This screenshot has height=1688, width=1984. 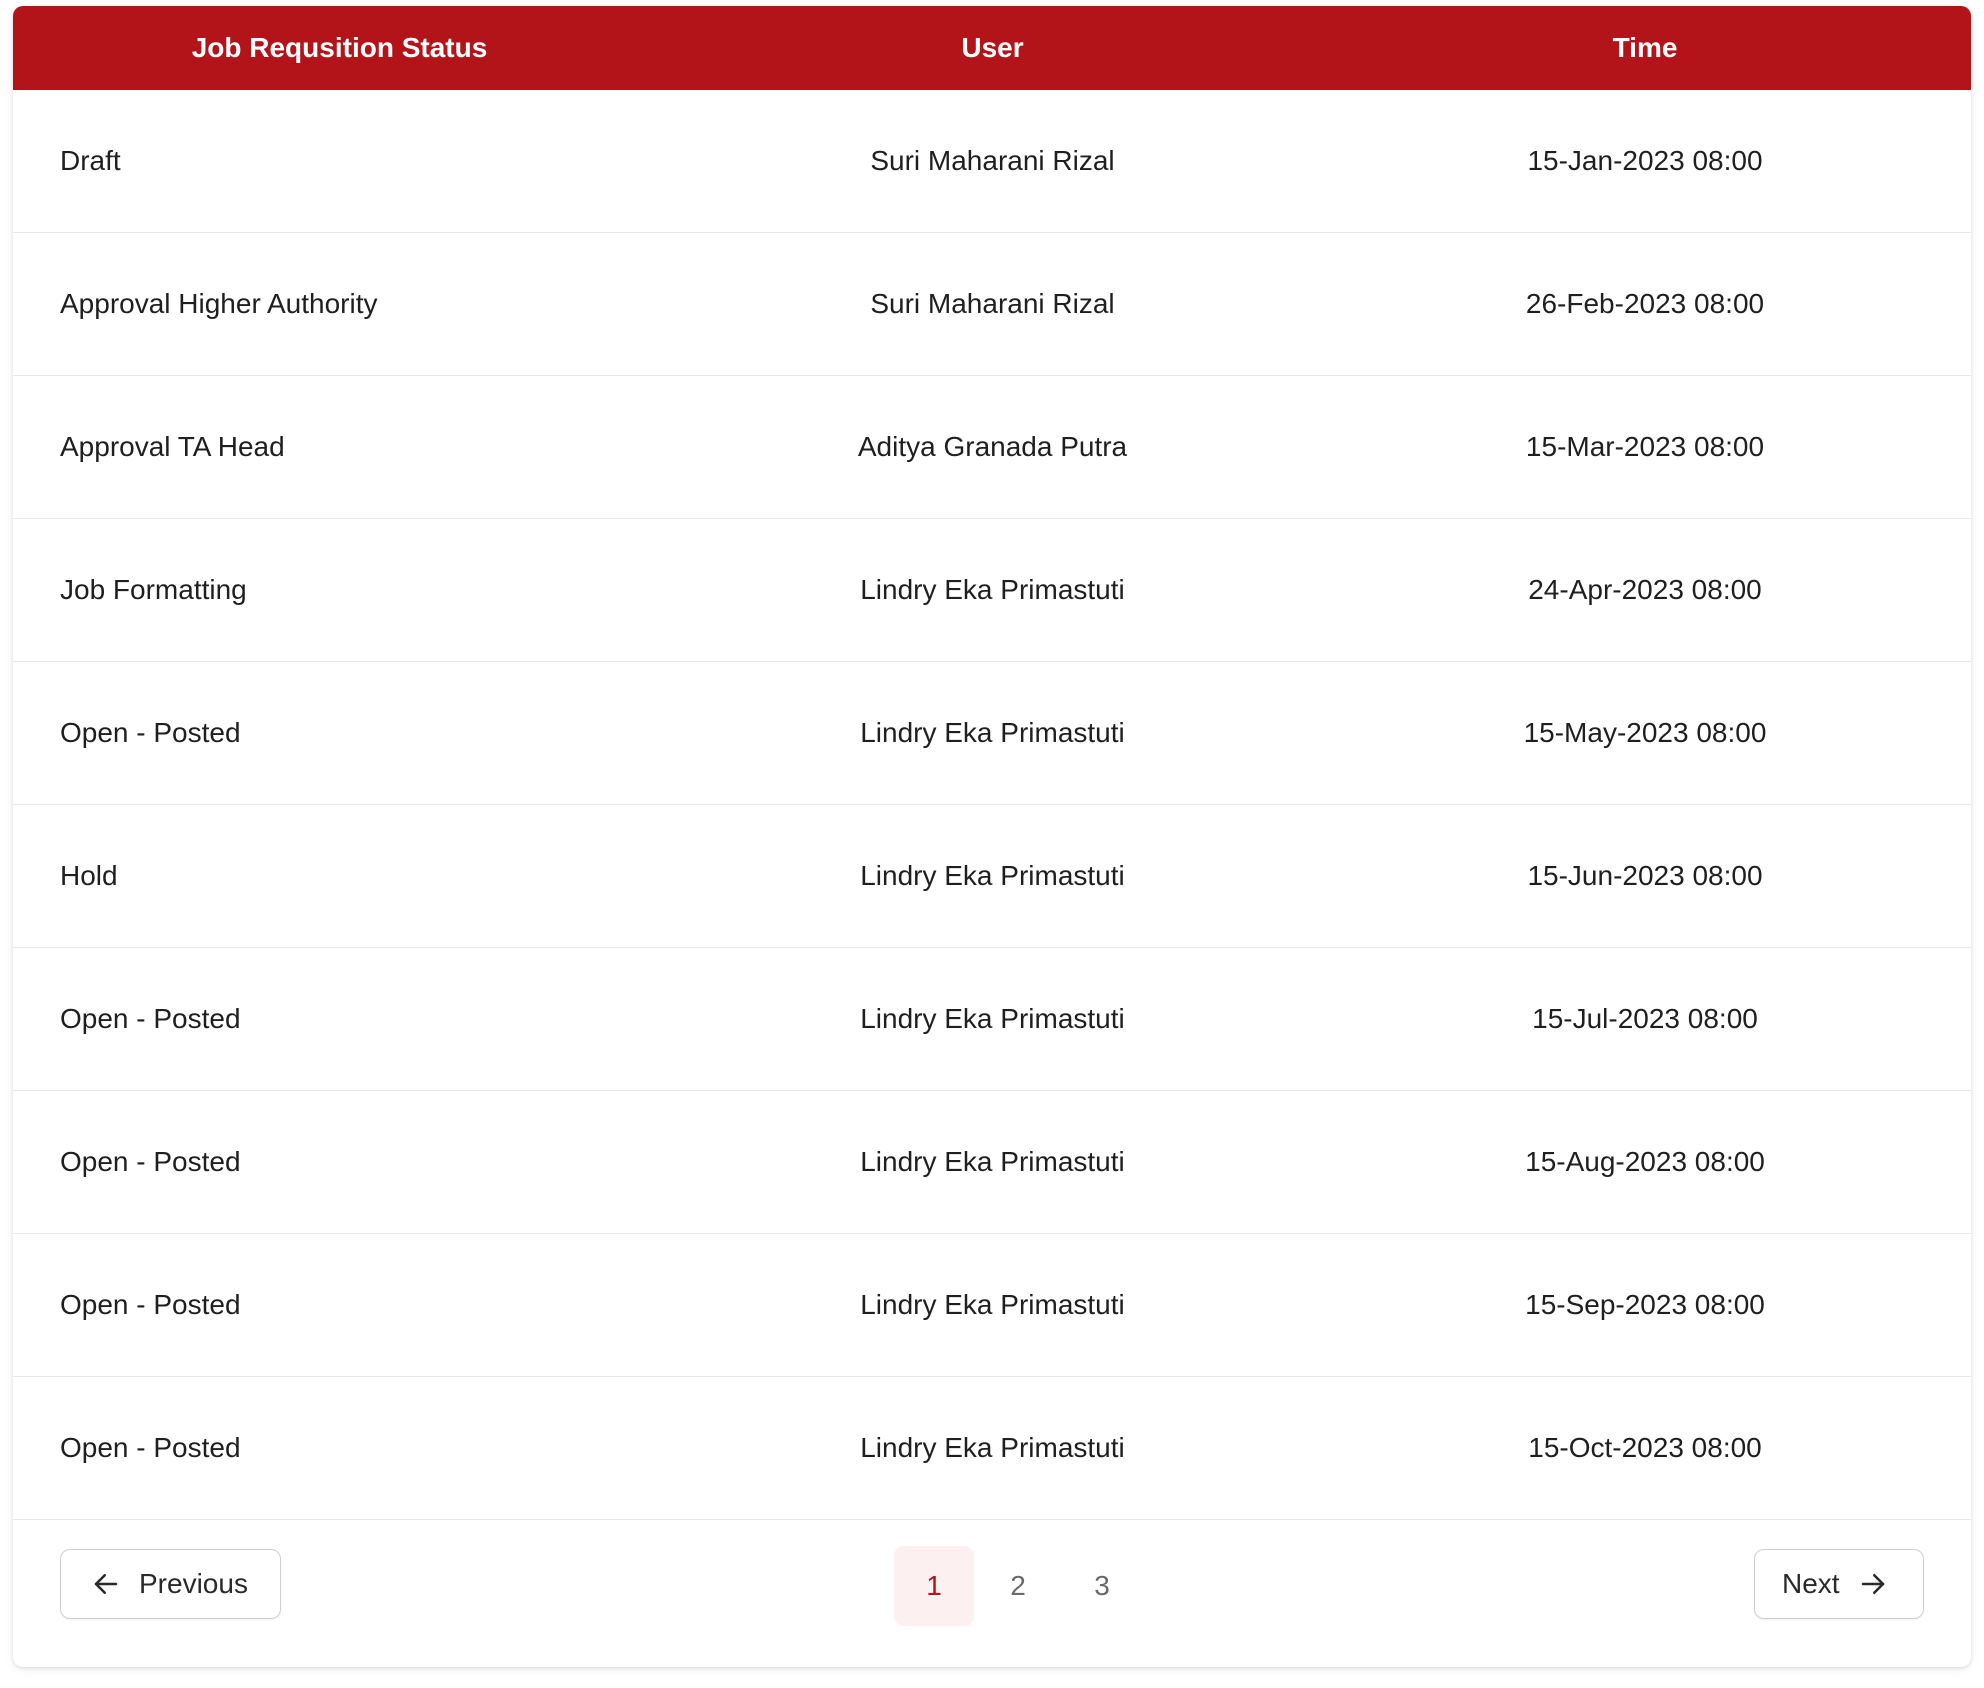 I want to click on page-numbers: 1 2 3, so click(x=1020, y=1586).